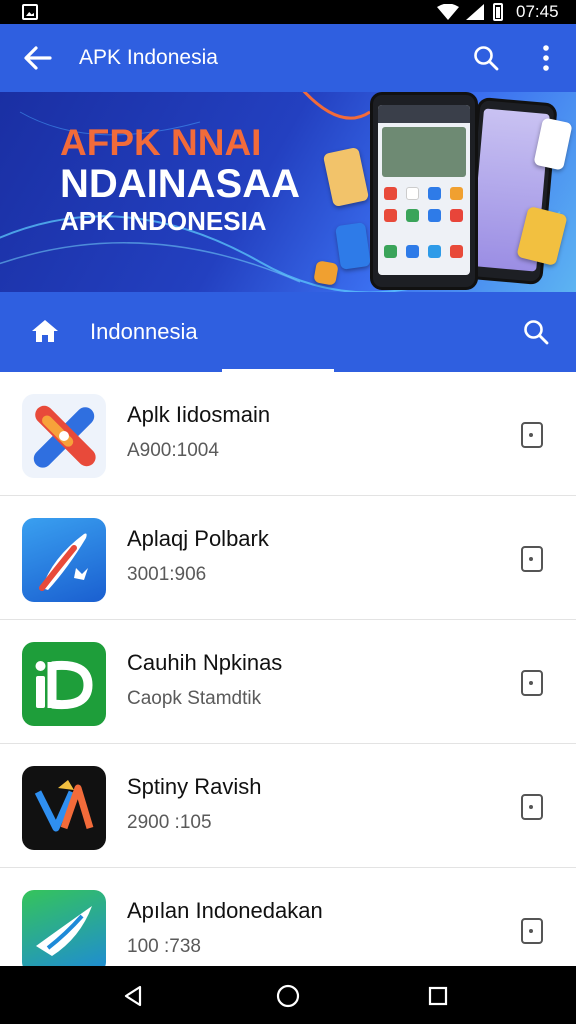 Image resolution: width=576 pixels, height=1024 pixels. What do you see at coordinates (448, 12) in the screenshot?
I see `wifi-icon` at bounding box center [448, 12].